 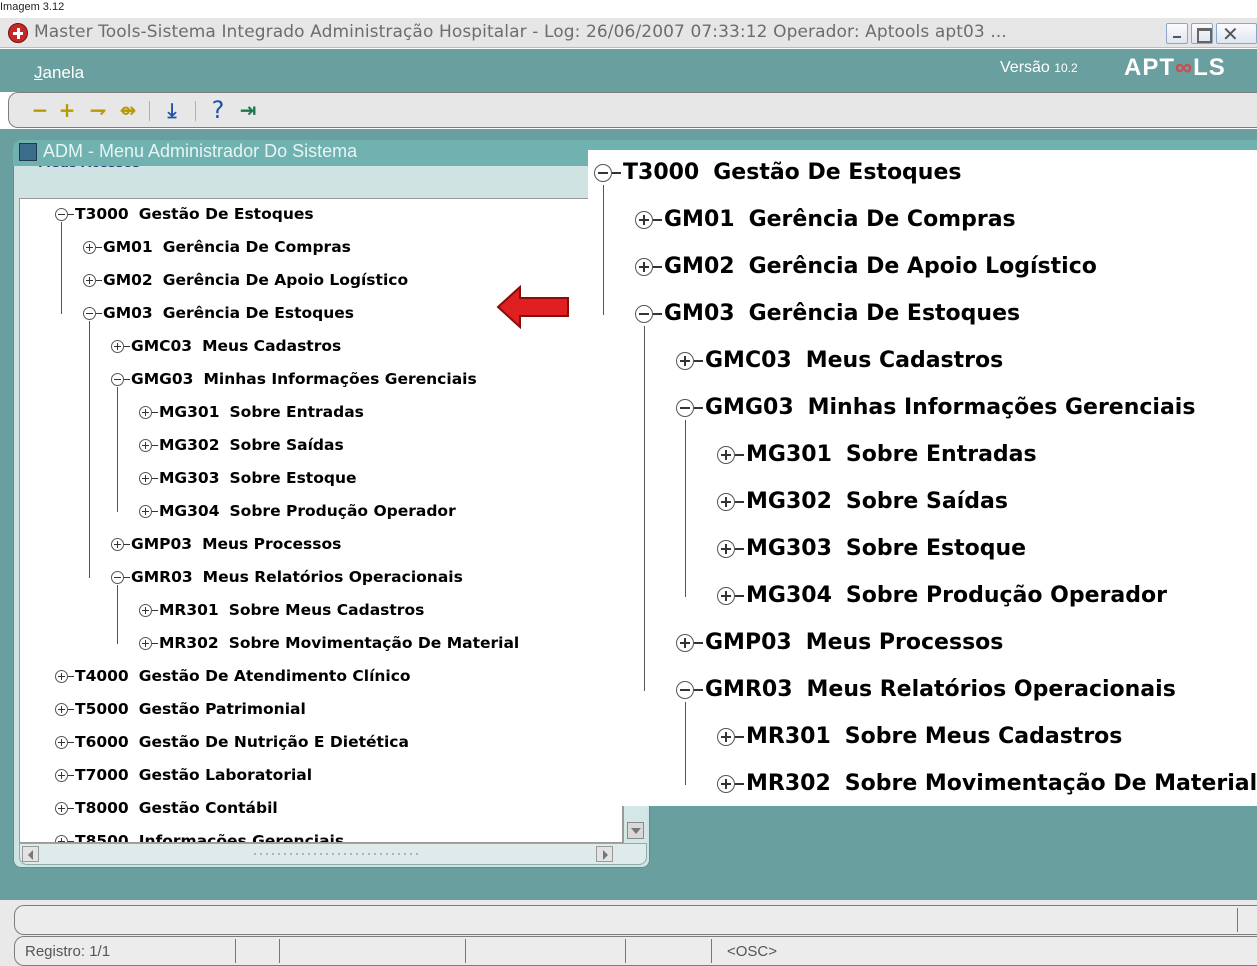 I want to click on scroll-thumb, so click(x=318, y=854).